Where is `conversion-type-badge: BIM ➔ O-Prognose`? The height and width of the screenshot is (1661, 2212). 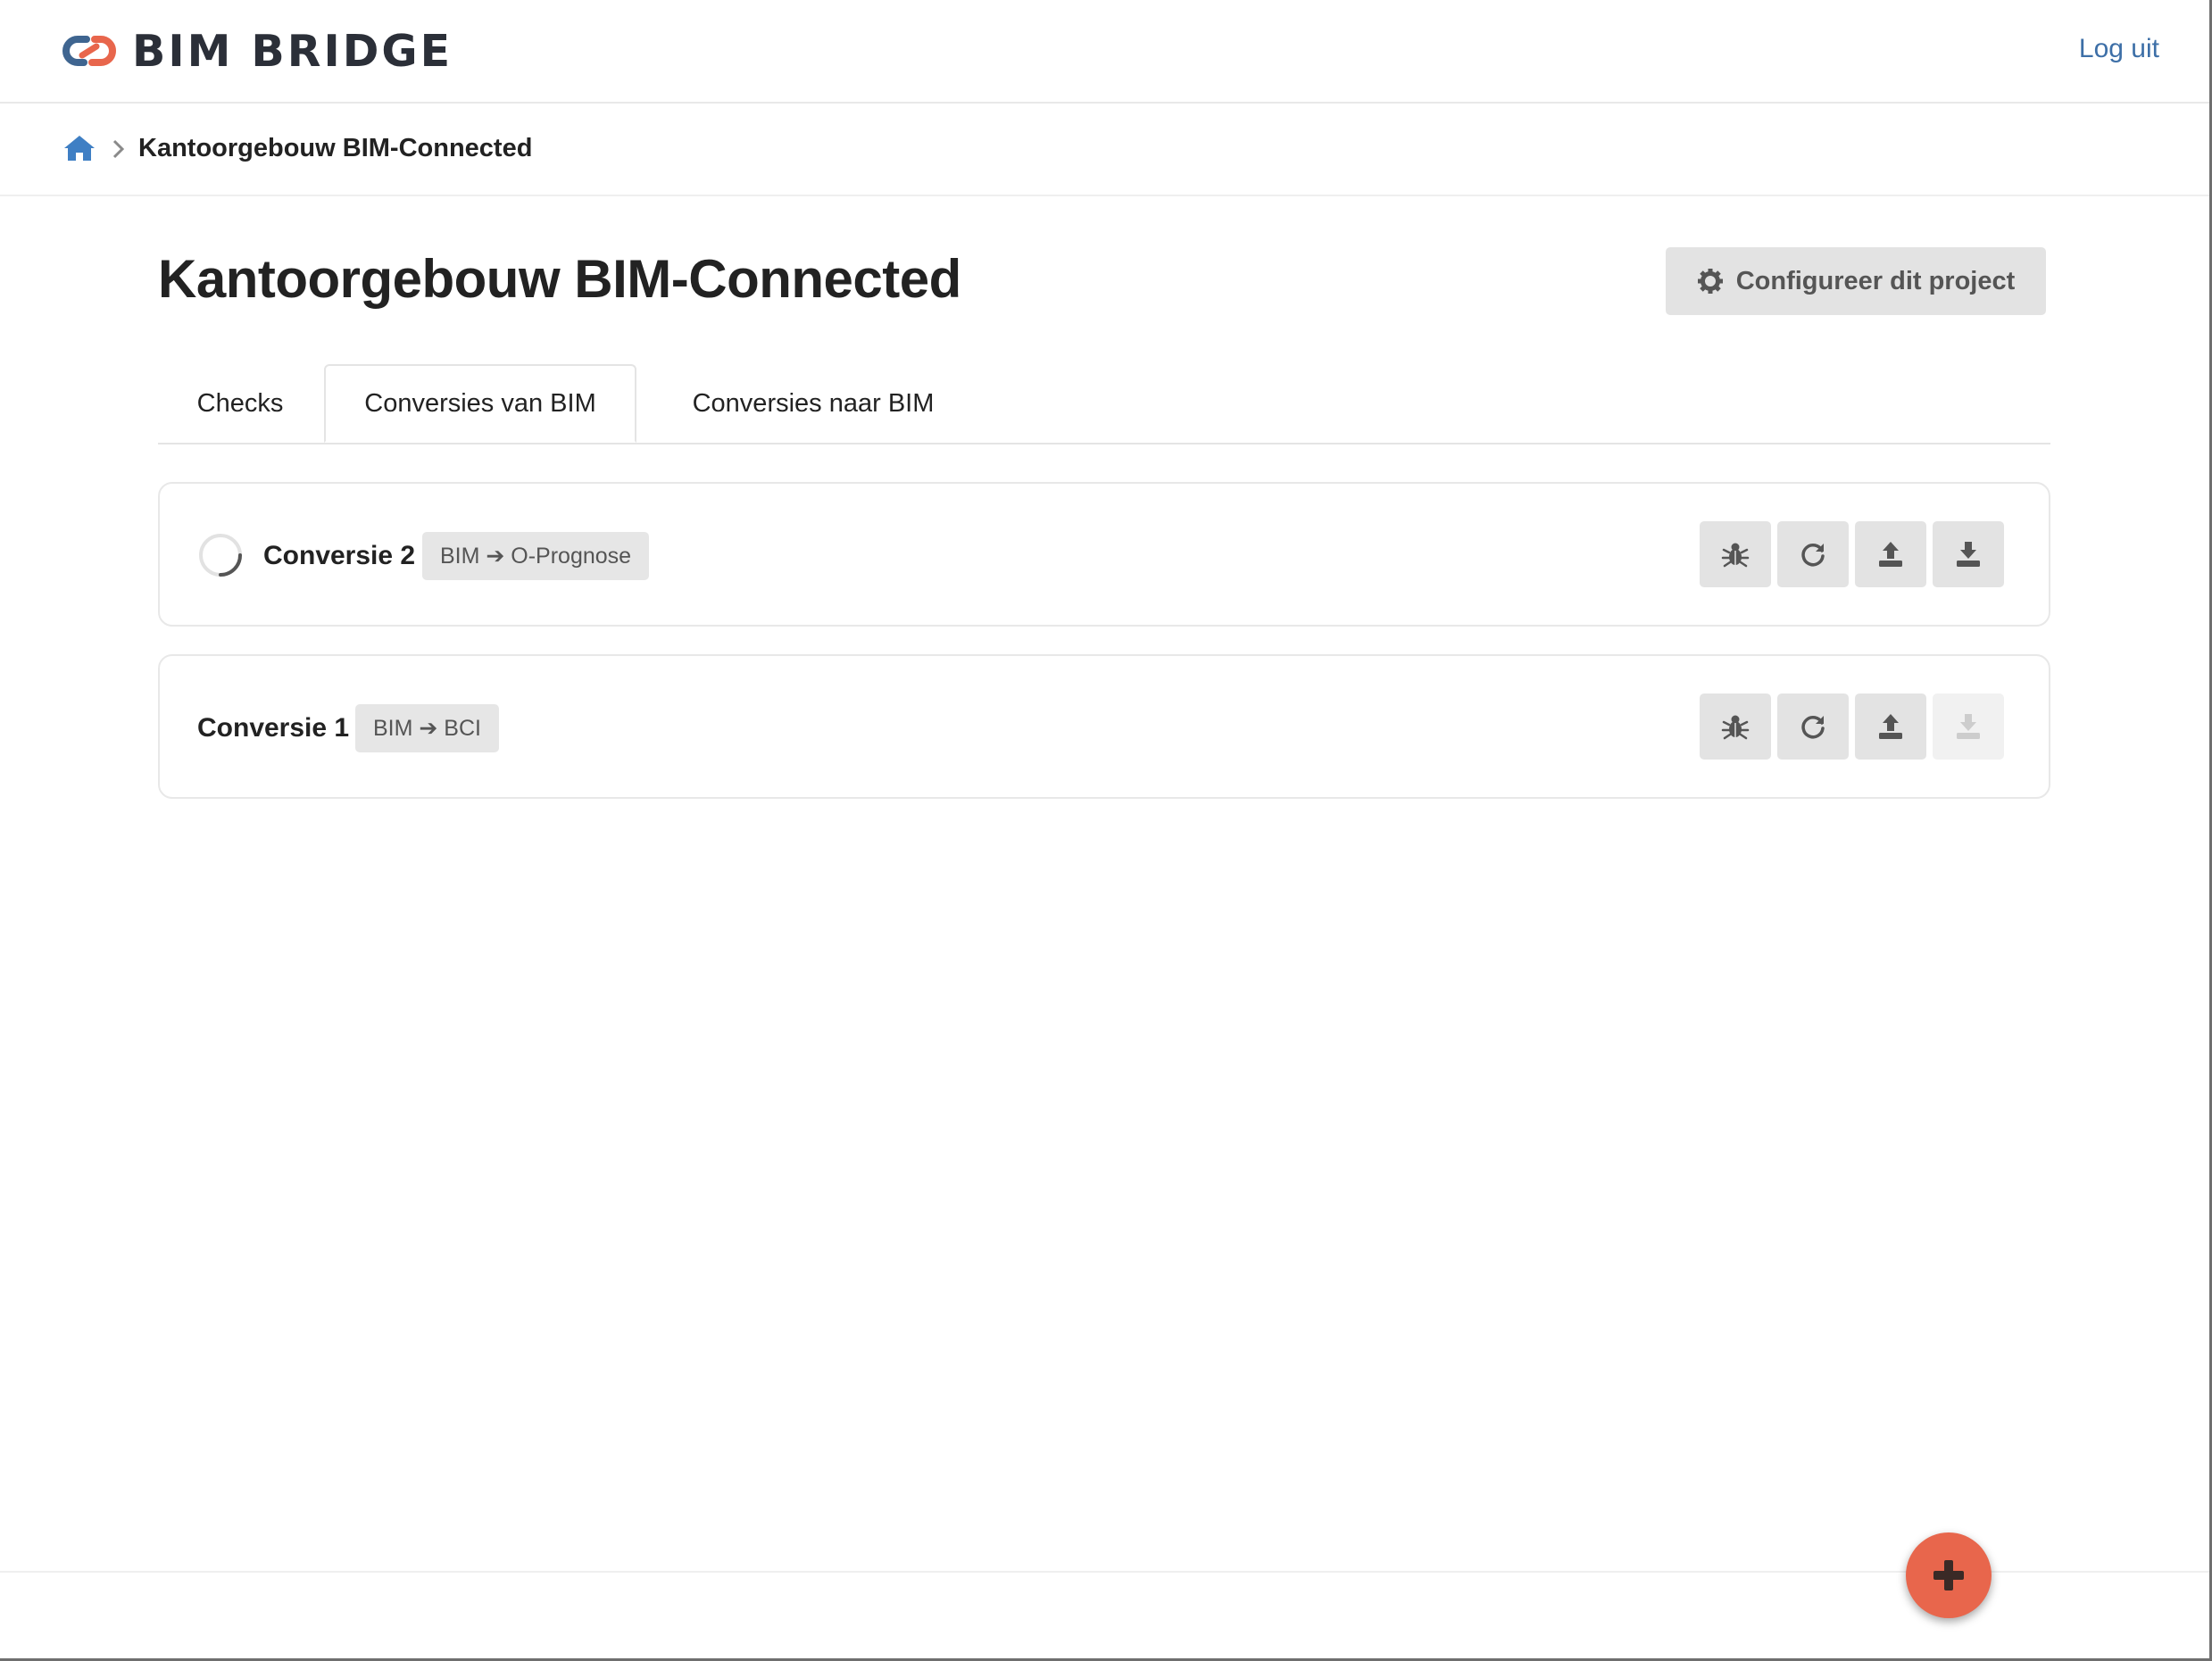
conversion-type-badge: BIM ➔ O-Prognose is located at coordinates (536, 556).